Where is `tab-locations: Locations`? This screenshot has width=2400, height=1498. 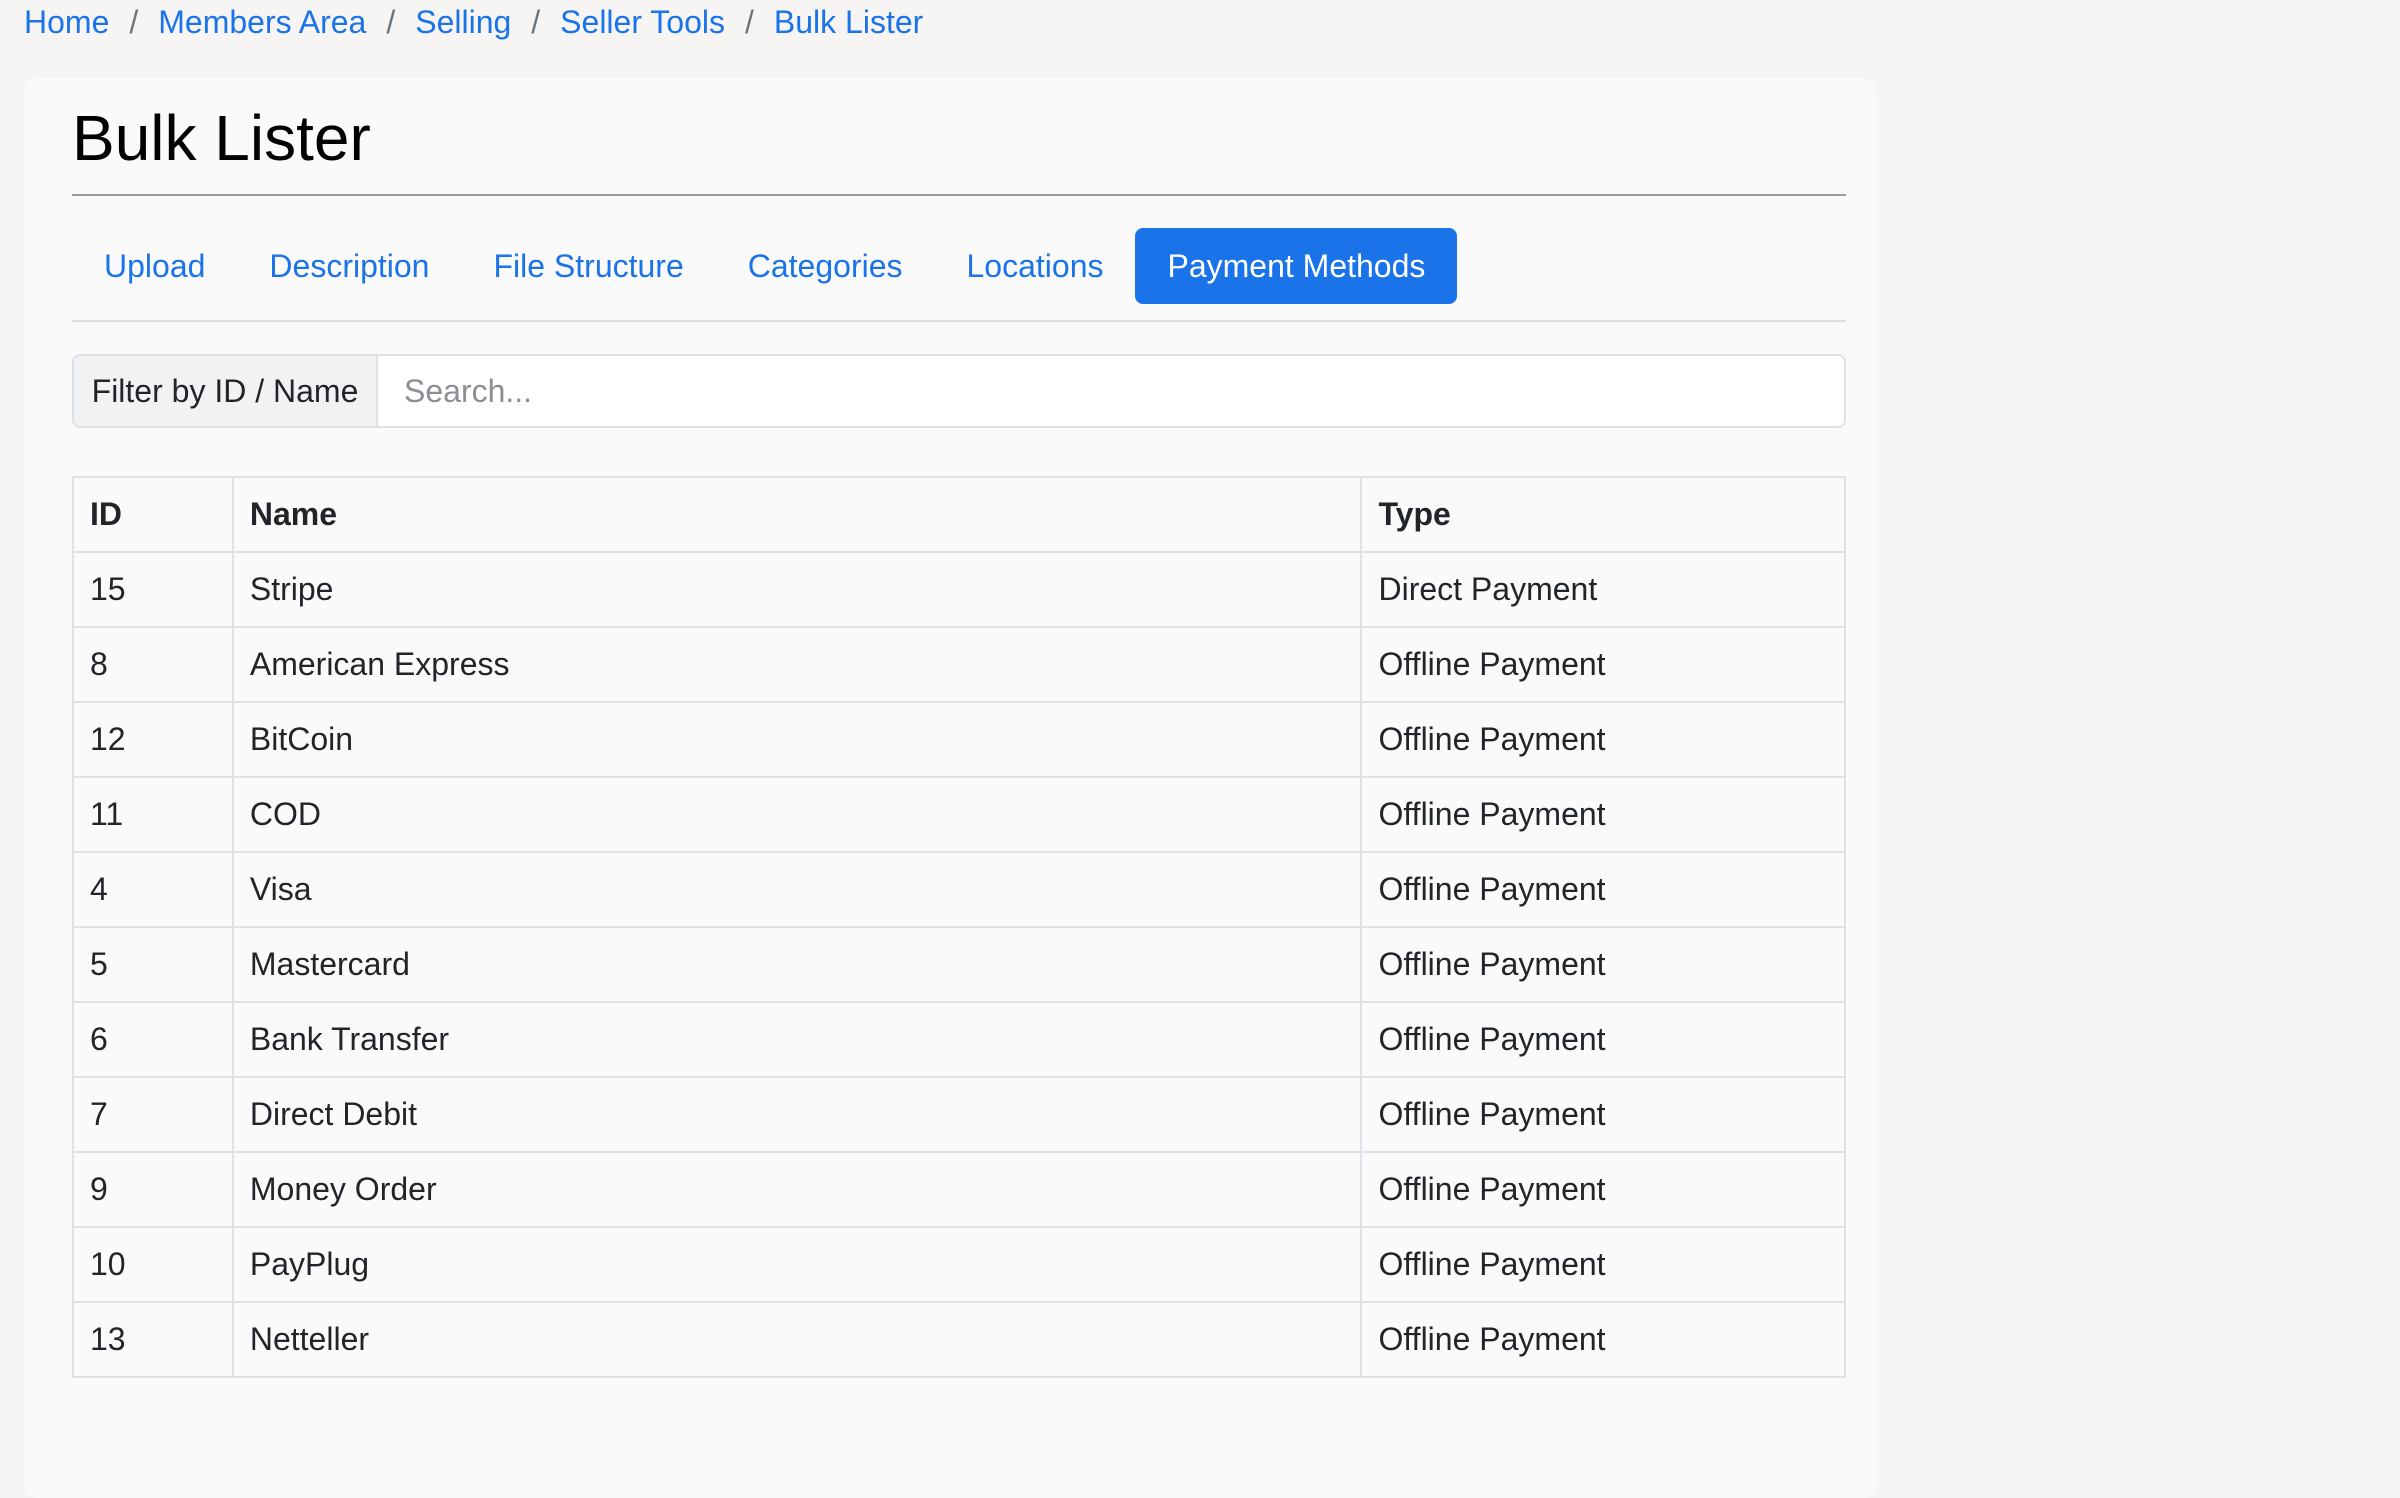
tab-locations: Locations is located at coordinates (1035, 266).